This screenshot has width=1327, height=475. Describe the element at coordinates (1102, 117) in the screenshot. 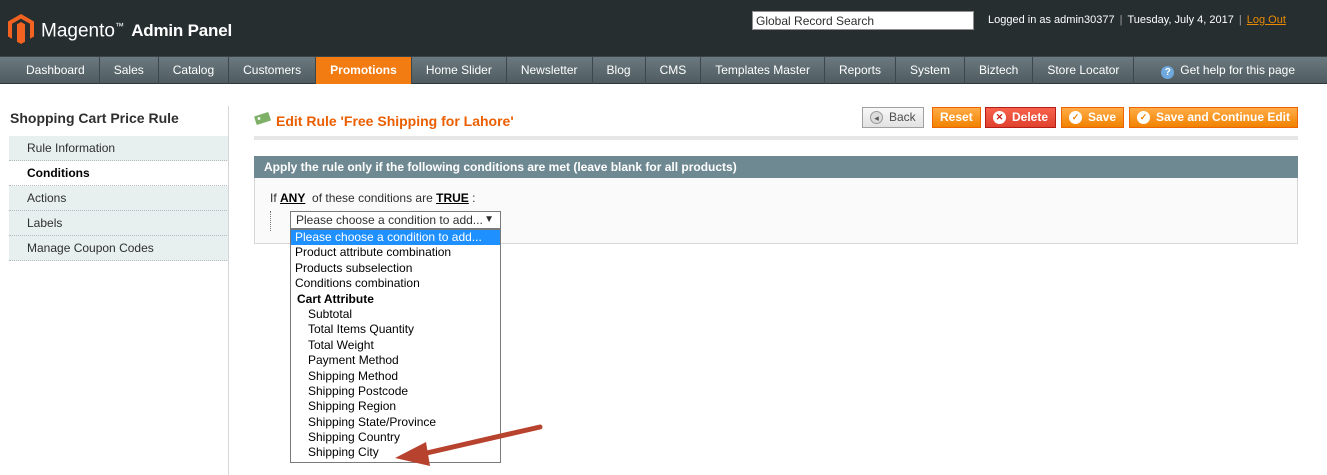

I see `save-label: Save` at that location.